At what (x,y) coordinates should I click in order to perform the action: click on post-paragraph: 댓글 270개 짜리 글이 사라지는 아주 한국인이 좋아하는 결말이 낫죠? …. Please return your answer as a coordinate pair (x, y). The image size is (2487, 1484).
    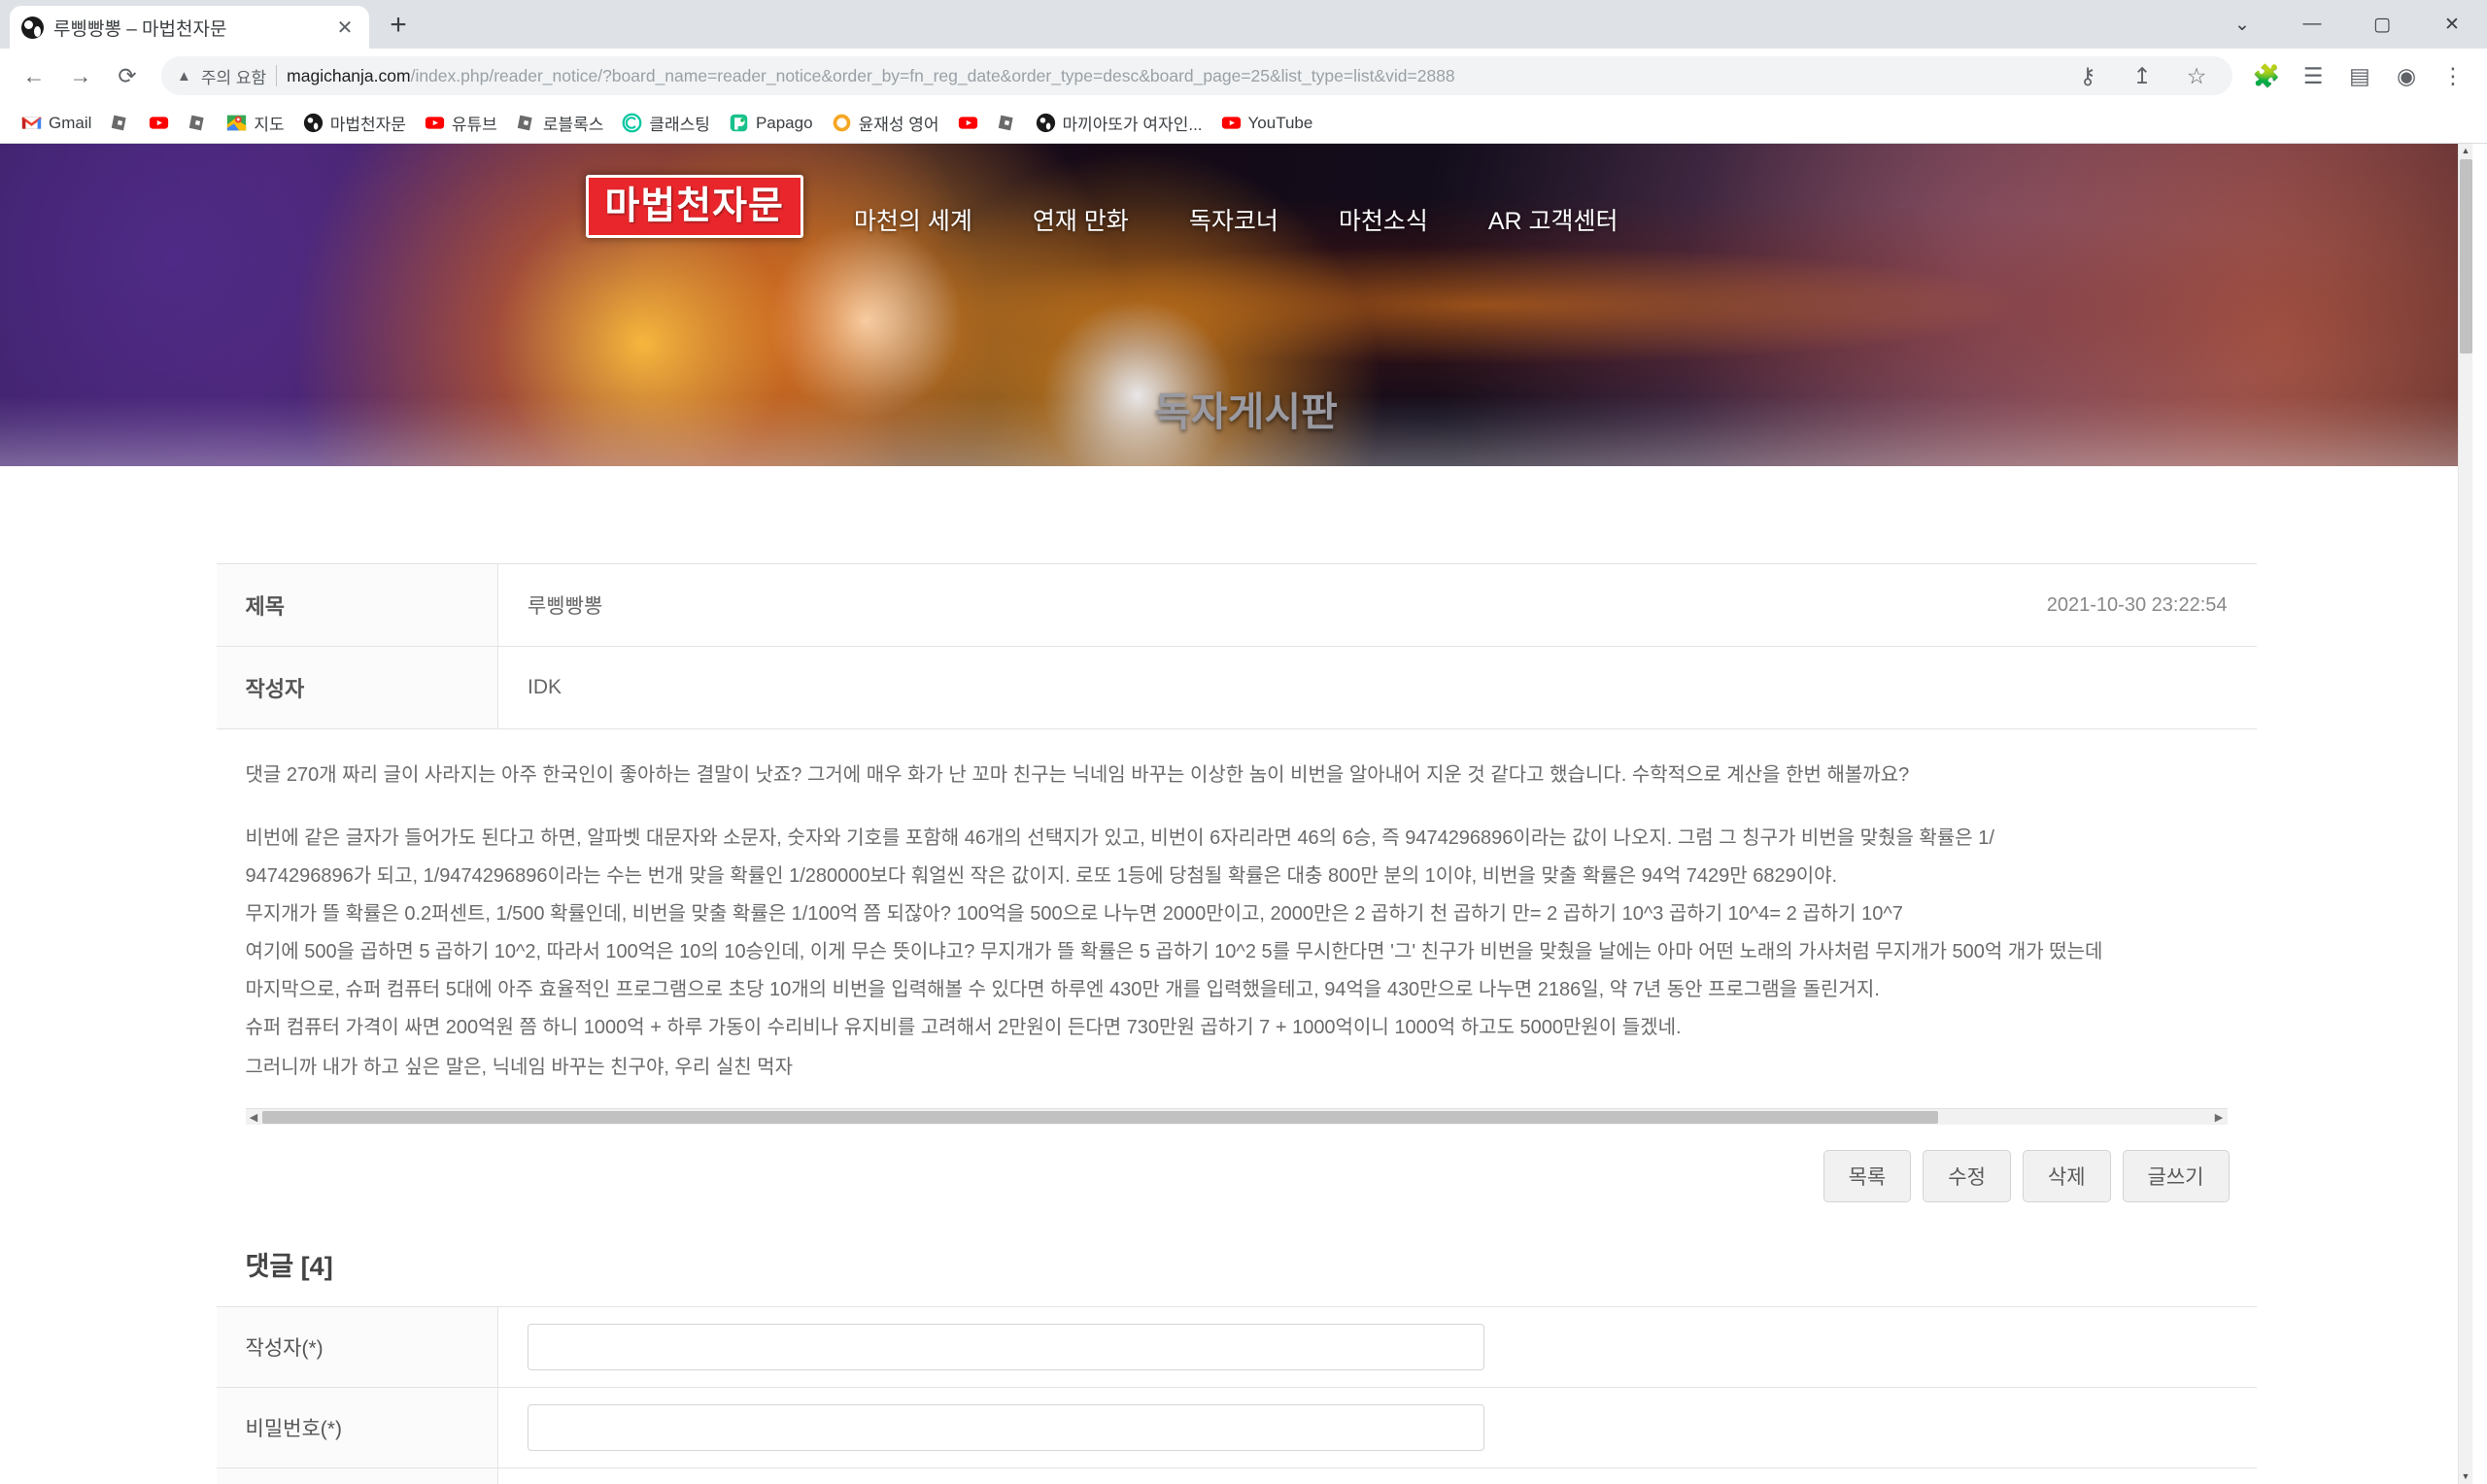
    Looking at the image, I should click on (1077, 775).